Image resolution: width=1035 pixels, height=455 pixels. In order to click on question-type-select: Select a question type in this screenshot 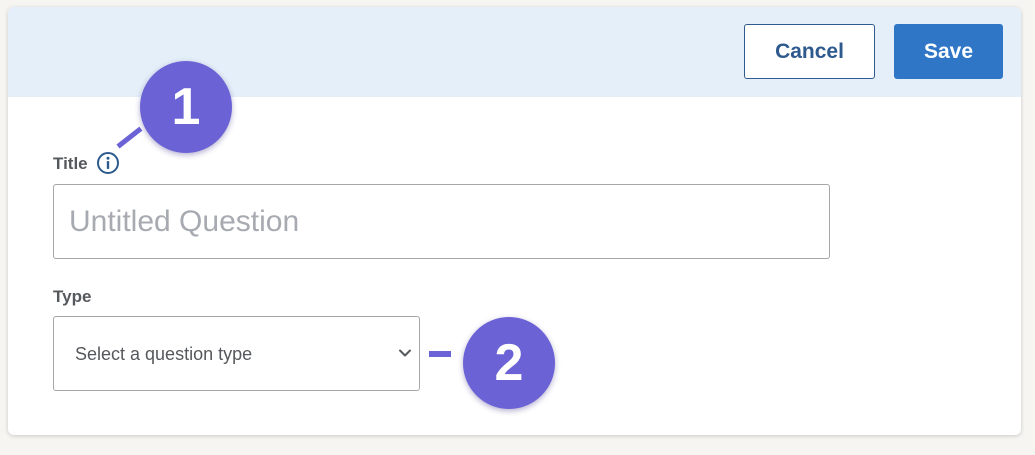, I will do `click(236, 353)`.